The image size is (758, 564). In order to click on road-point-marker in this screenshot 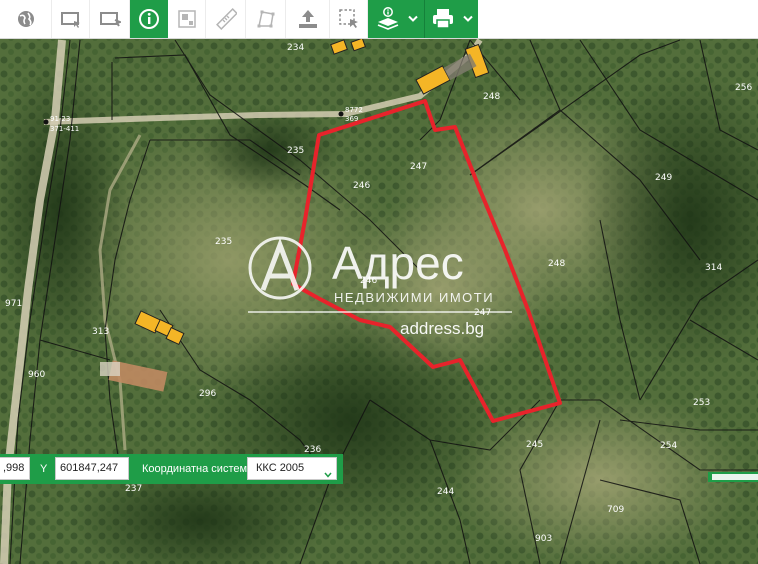, I will do `click(341, 114)`.